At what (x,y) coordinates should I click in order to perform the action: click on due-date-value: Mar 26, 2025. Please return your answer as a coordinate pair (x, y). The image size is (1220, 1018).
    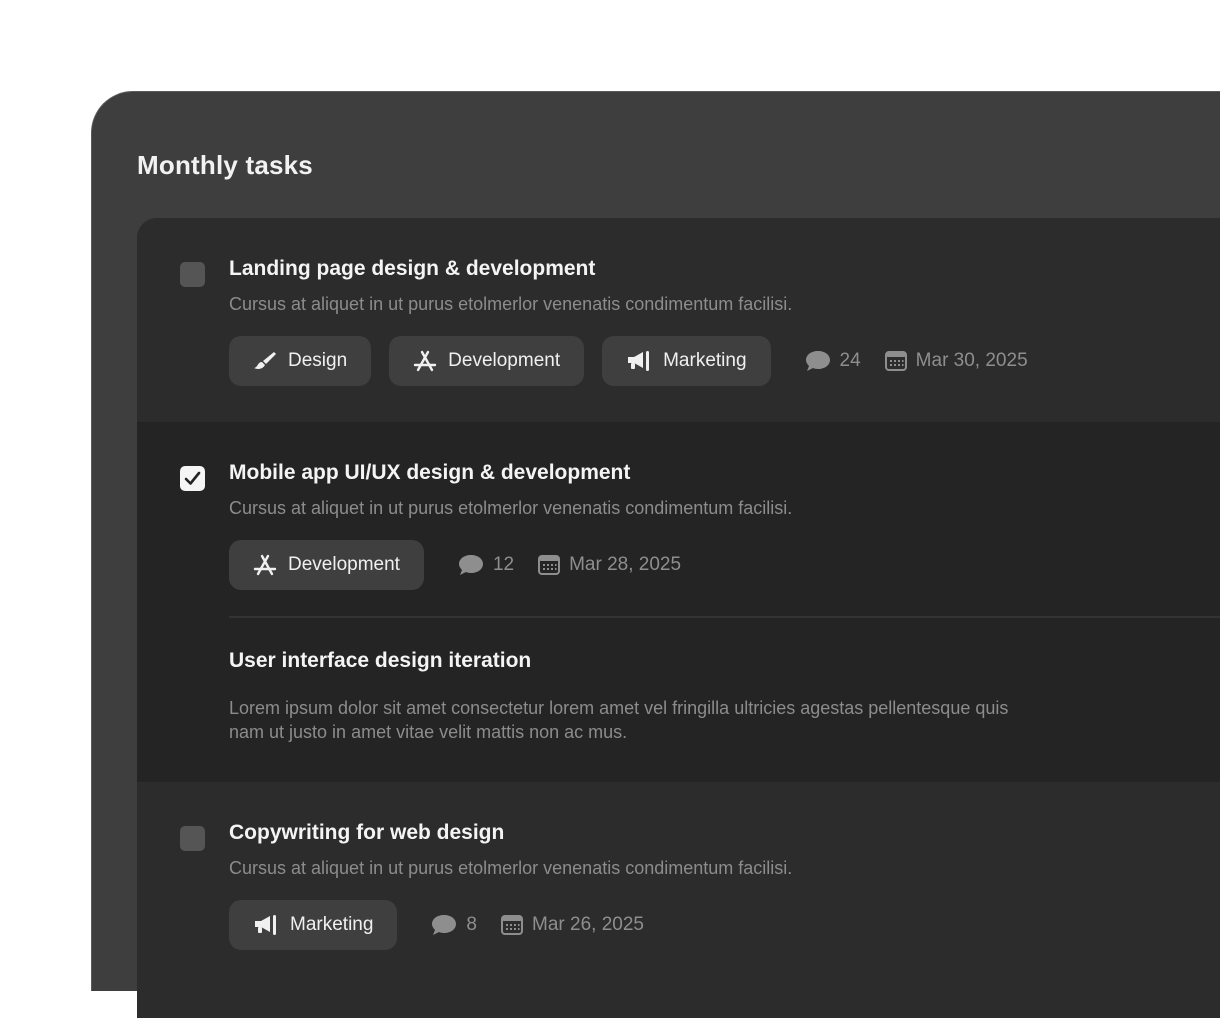
    Looking at the image, I should click on (588, 924).